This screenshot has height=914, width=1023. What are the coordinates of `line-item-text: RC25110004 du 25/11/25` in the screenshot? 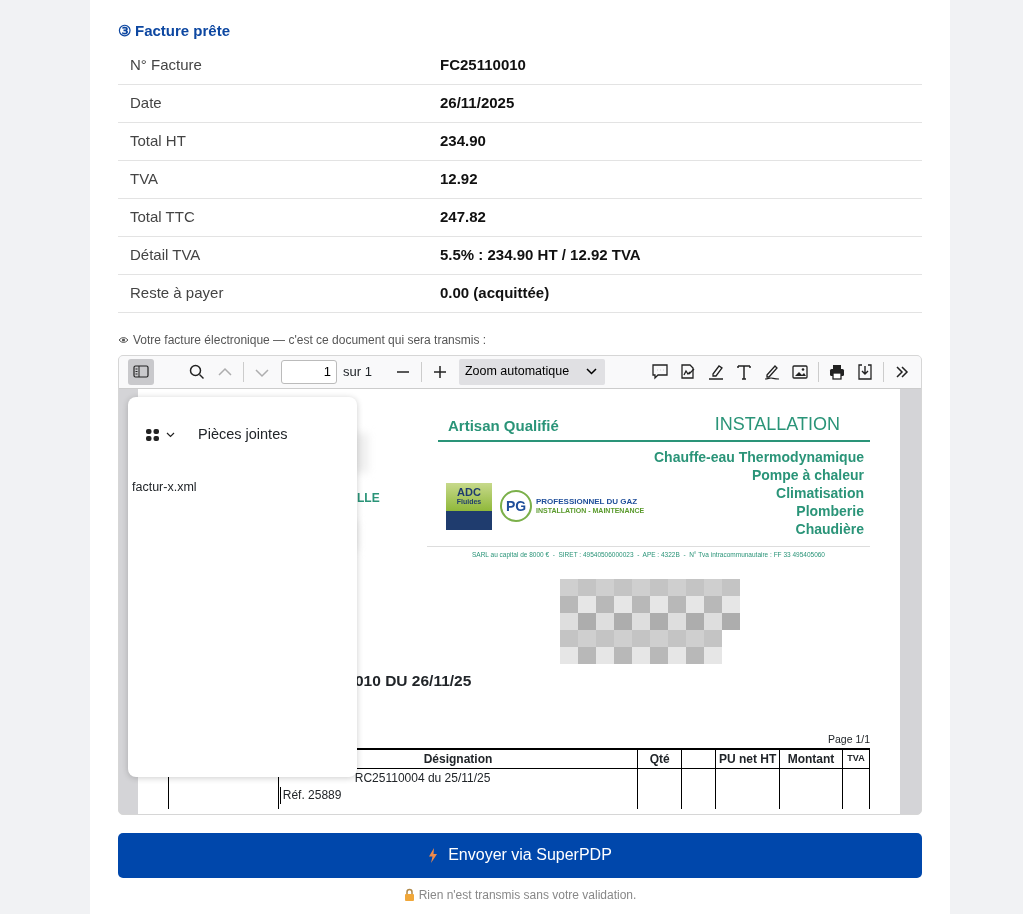 It's located at (422, 778).